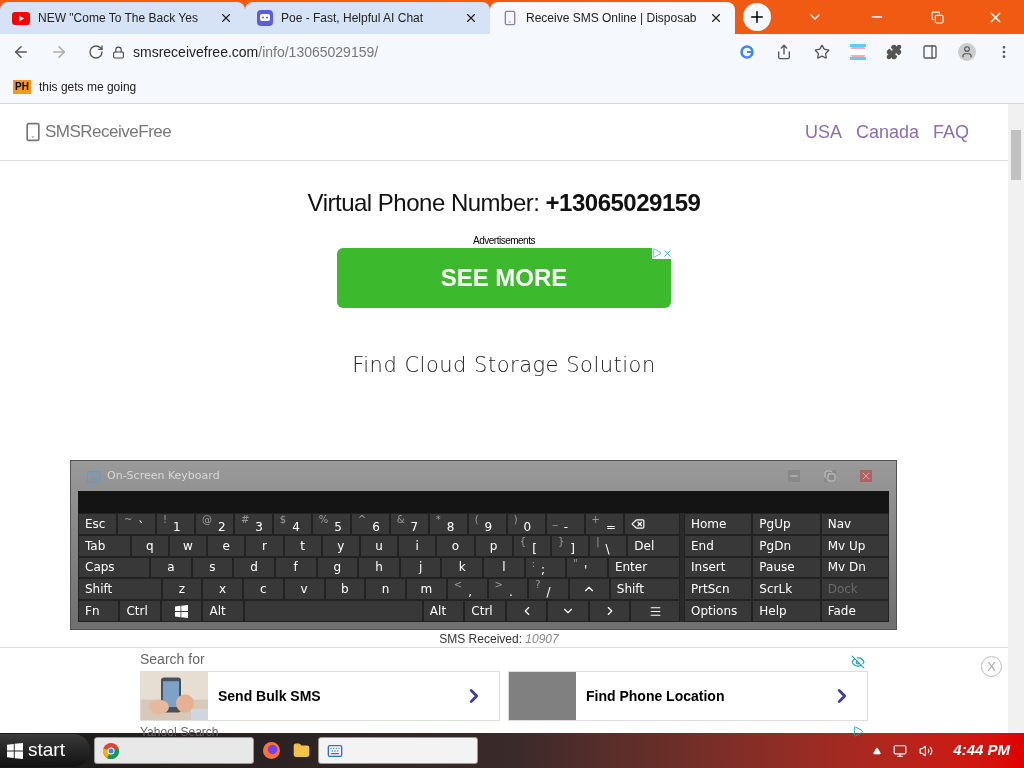 This screenshot has height=768, width=1024. Describe the element at coordinates (822, 52) in the screenshot. I see `bookmark-star-icon` at that location.